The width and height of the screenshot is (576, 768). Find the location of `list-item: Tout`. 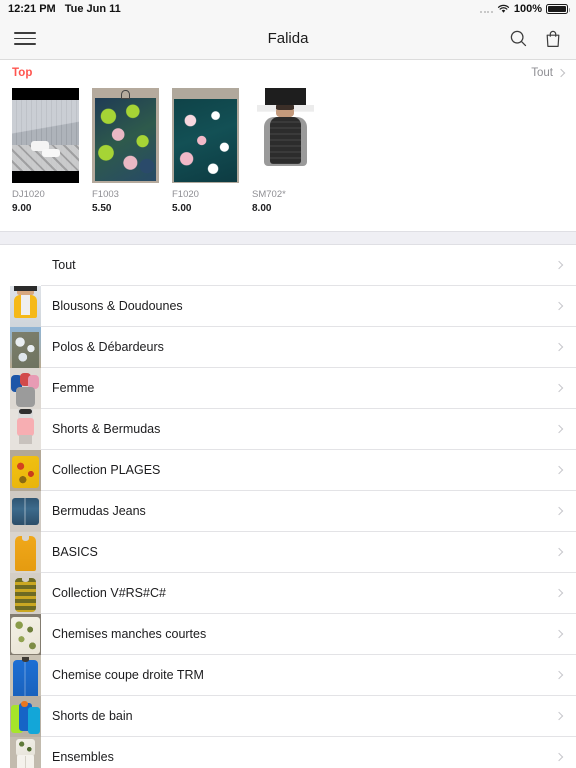

list-item: Tout is located at coordinates (288, 265).